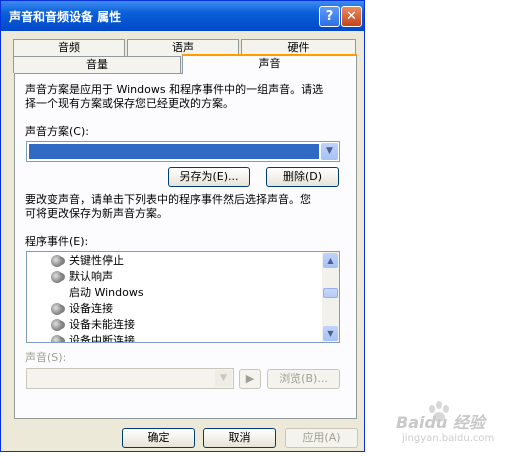 This screenshot has height=457, width=512. Describe the element at coordinates (93, 337) in the screenshot. I see `list-item: 设备中断连接` at that location.